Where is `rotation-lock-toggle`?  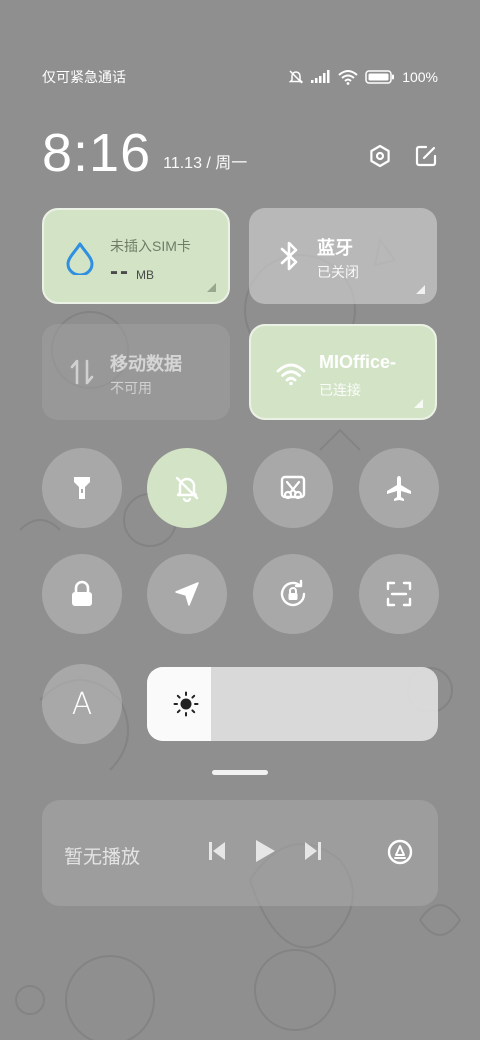 rotation-lock-toggle is located at coordinates (293, 594).